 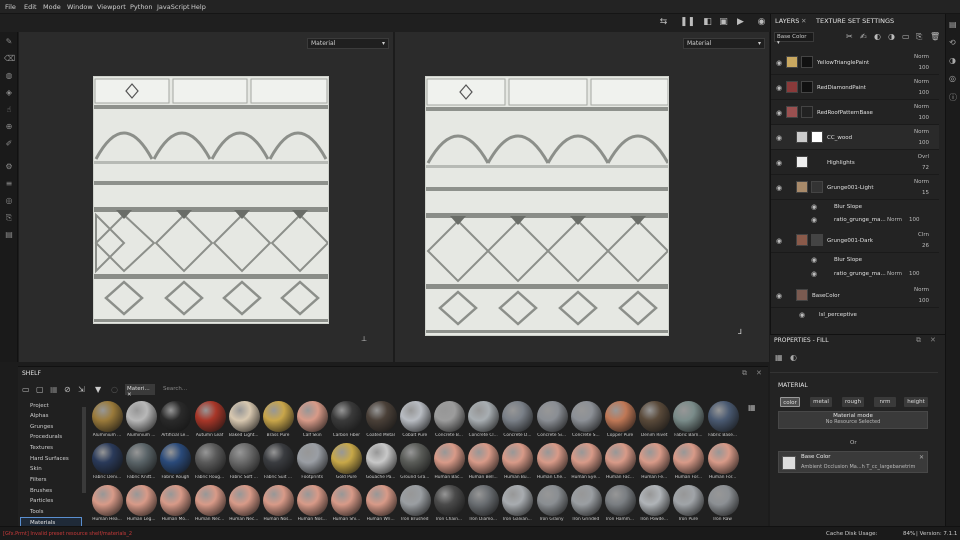 What do you see at coordinates (587, 506) in the screenshot?
I see `material-item: Iron Grinded` at bounding box center [587, 506].